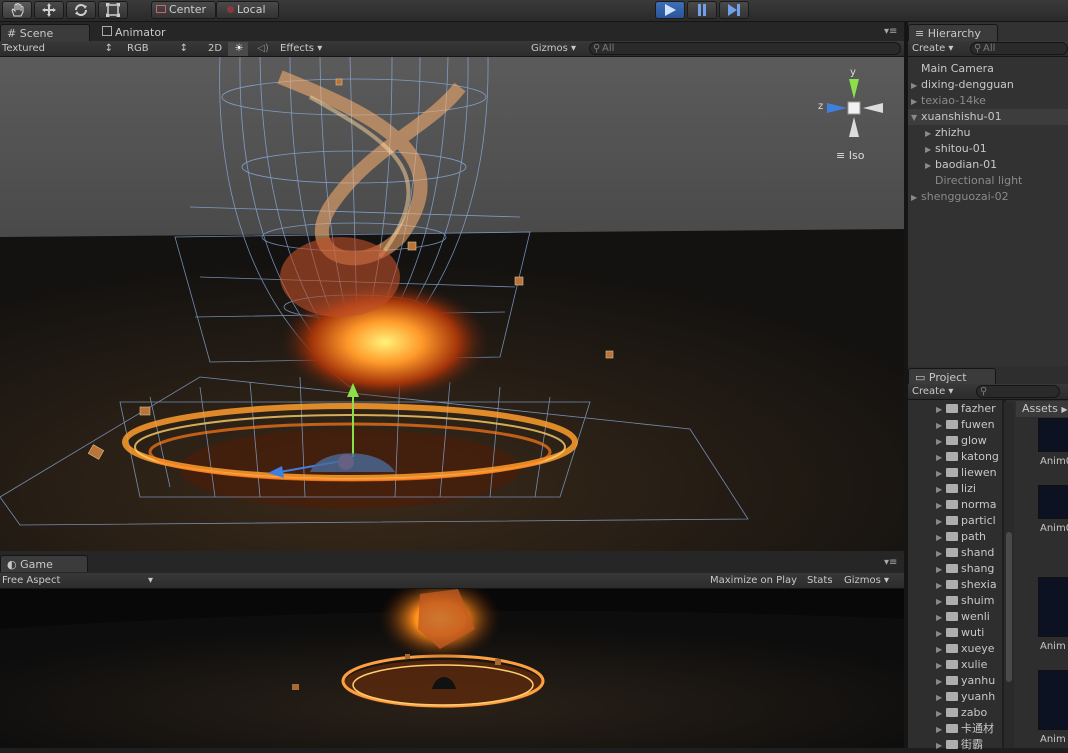 The image size is (1068, 753). Describe the element at coordinates (970, 521) in the screenshot. I see `project-folder: ▶ particl` at that location.